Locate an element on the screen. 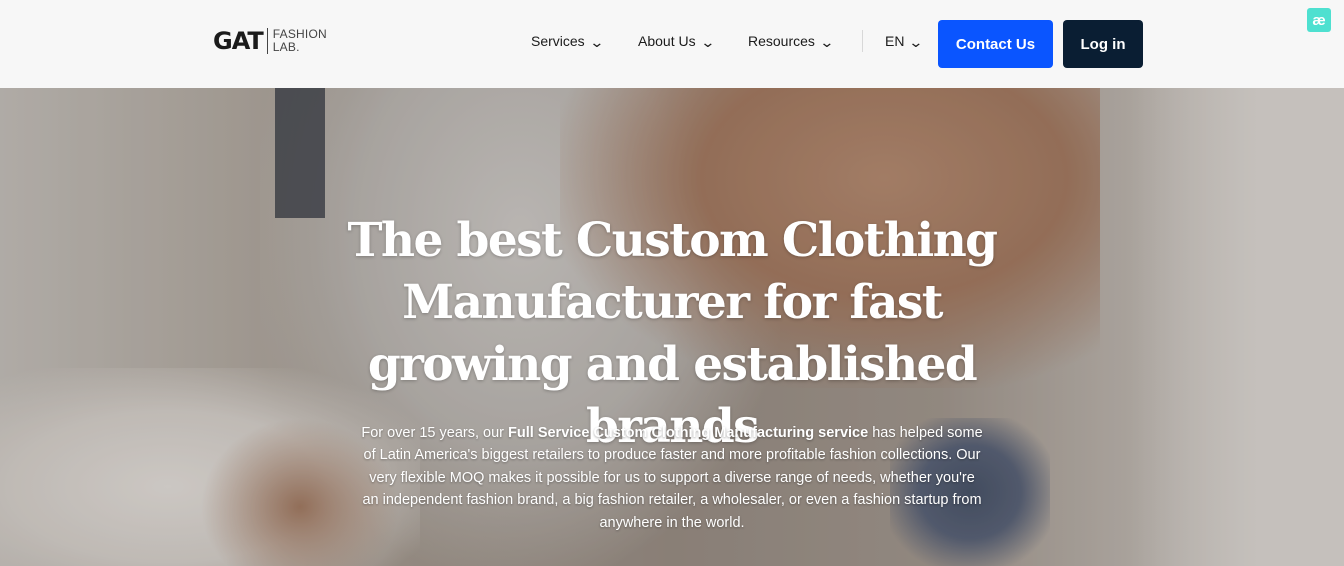 Image resolution: width=1344 pixels, height=566 pixels. nav-about-dropdown: About Us ⌄ is located at coordinates (677, 41).